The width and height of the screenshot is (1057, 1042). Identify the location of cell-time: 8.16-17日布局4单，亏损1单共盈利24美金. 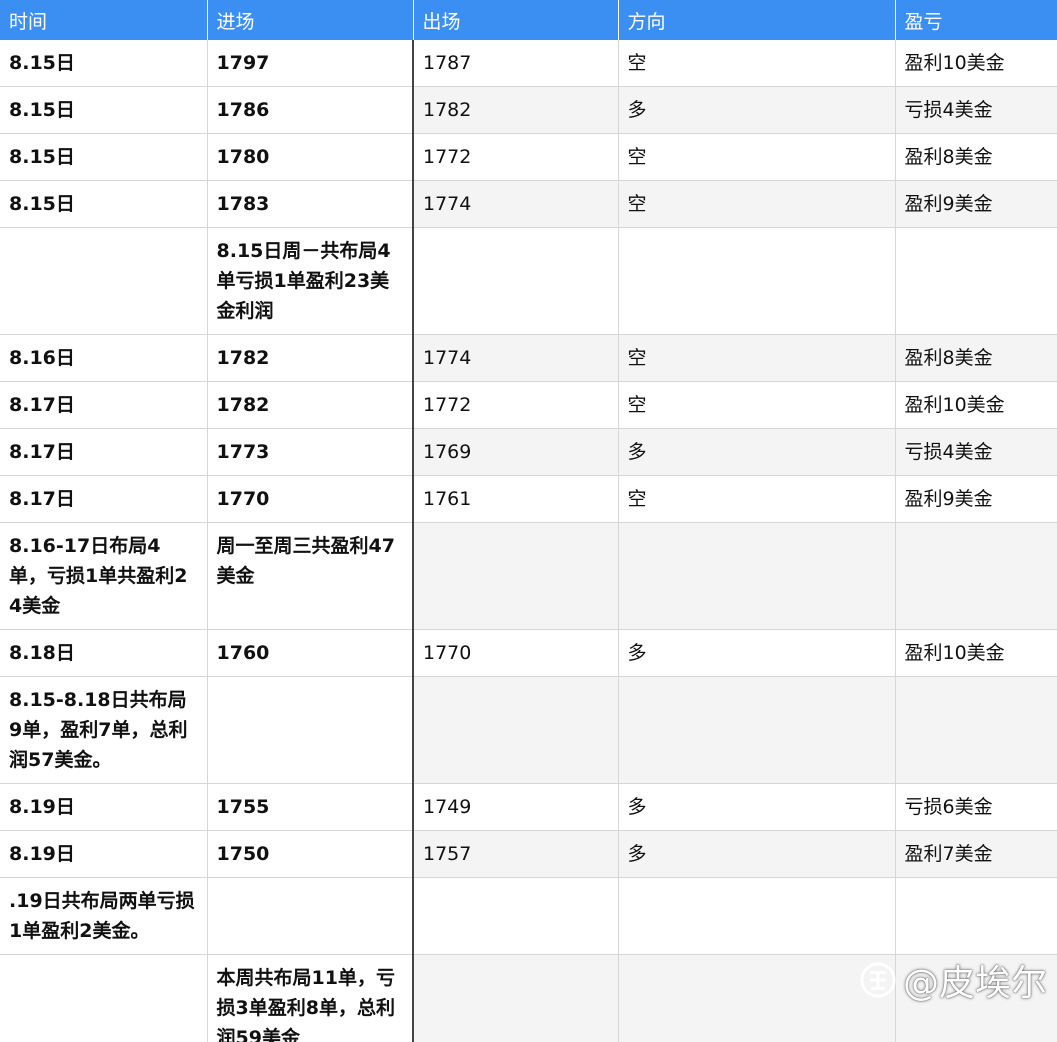
(104, 576).